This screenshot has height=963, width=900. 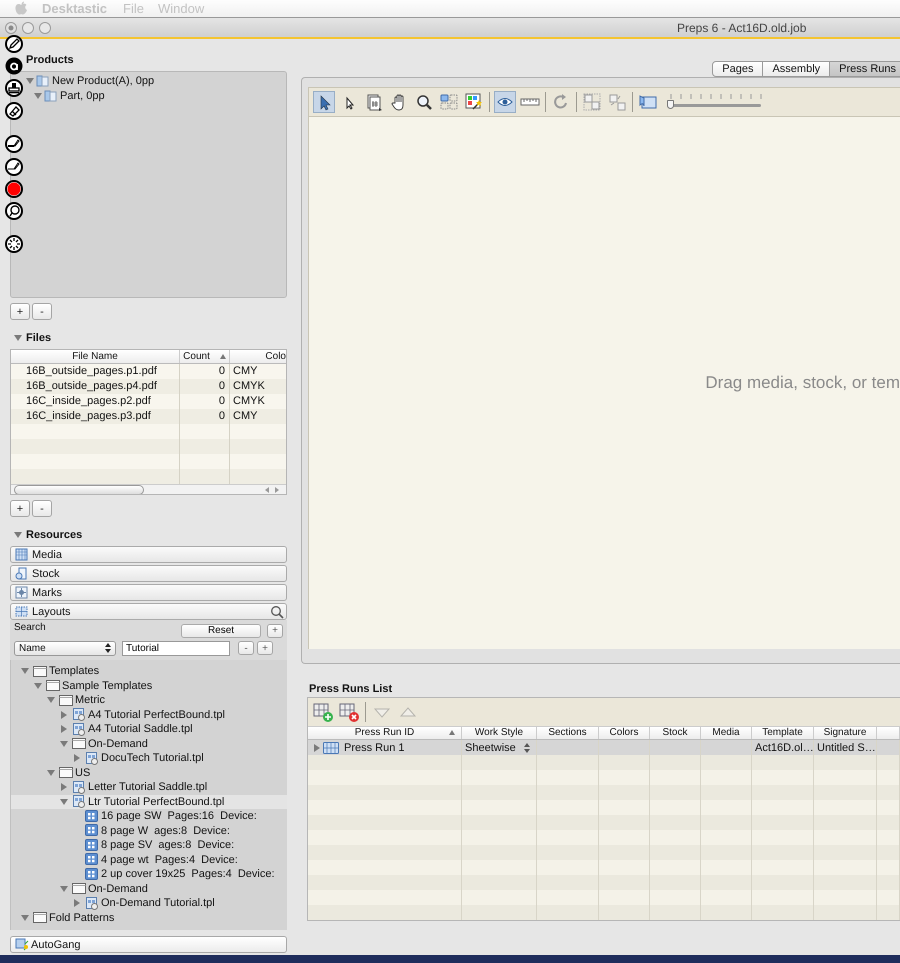 I want to click on product-tree-item: Part, 0pp, so click(x=155, y=95).